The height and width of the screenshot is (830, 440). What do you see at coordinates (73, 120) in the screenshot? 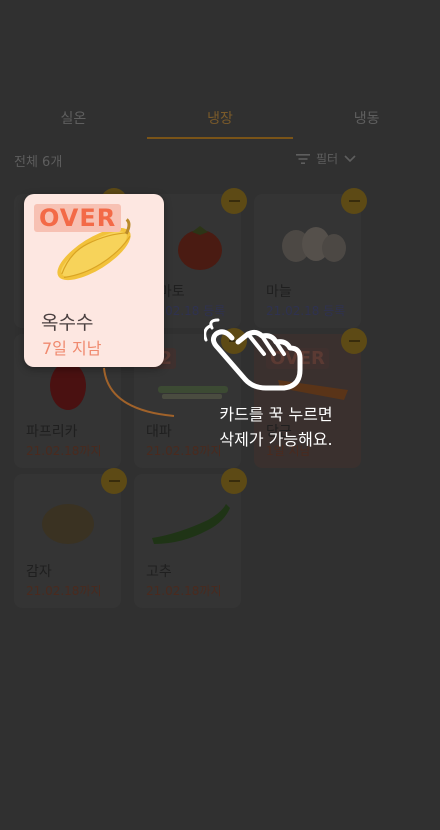
I see `tab-room-temp: 실온` at bounding box center [73, 120].